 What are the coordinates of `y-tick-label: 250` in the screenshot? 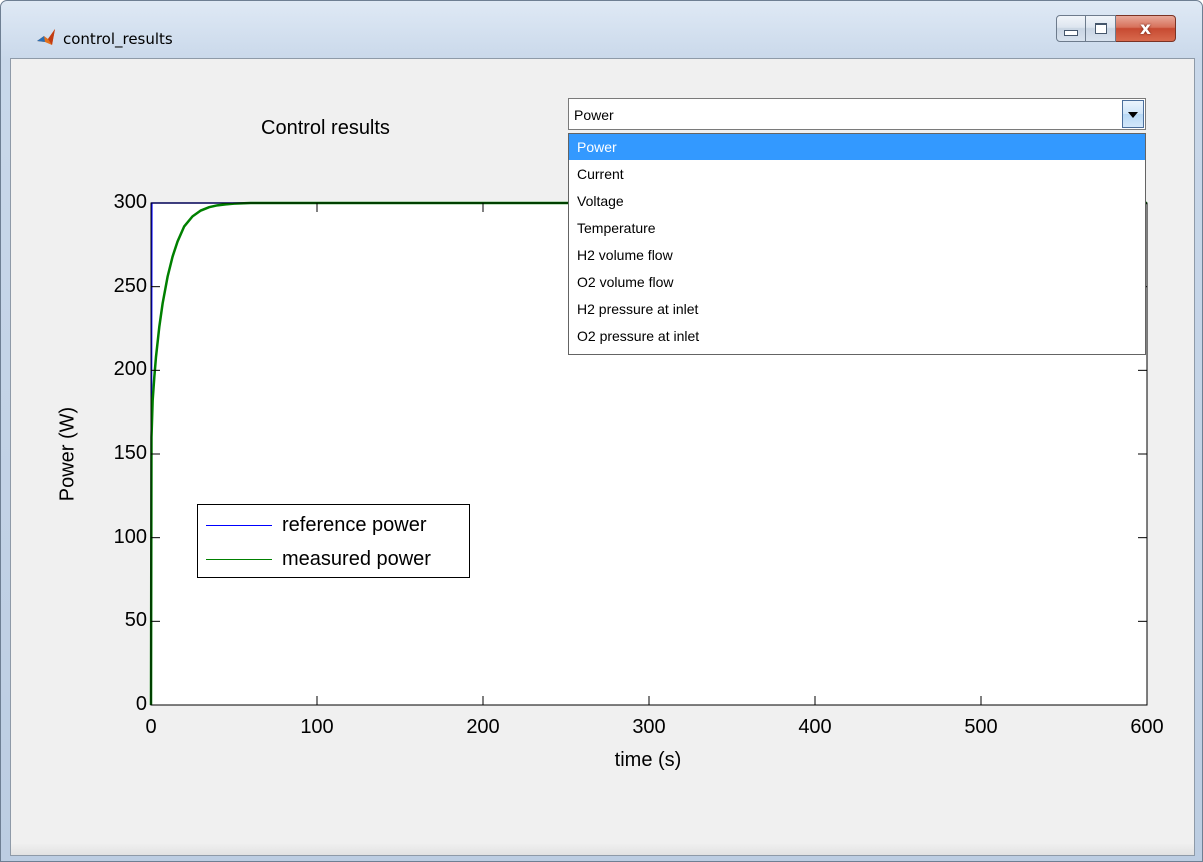 It's located at (130, 285).